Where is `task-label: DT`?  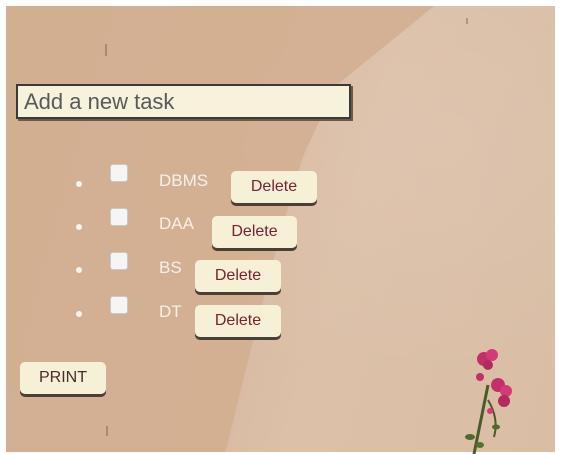
task-label: DT is located at coordinates (170, 311).